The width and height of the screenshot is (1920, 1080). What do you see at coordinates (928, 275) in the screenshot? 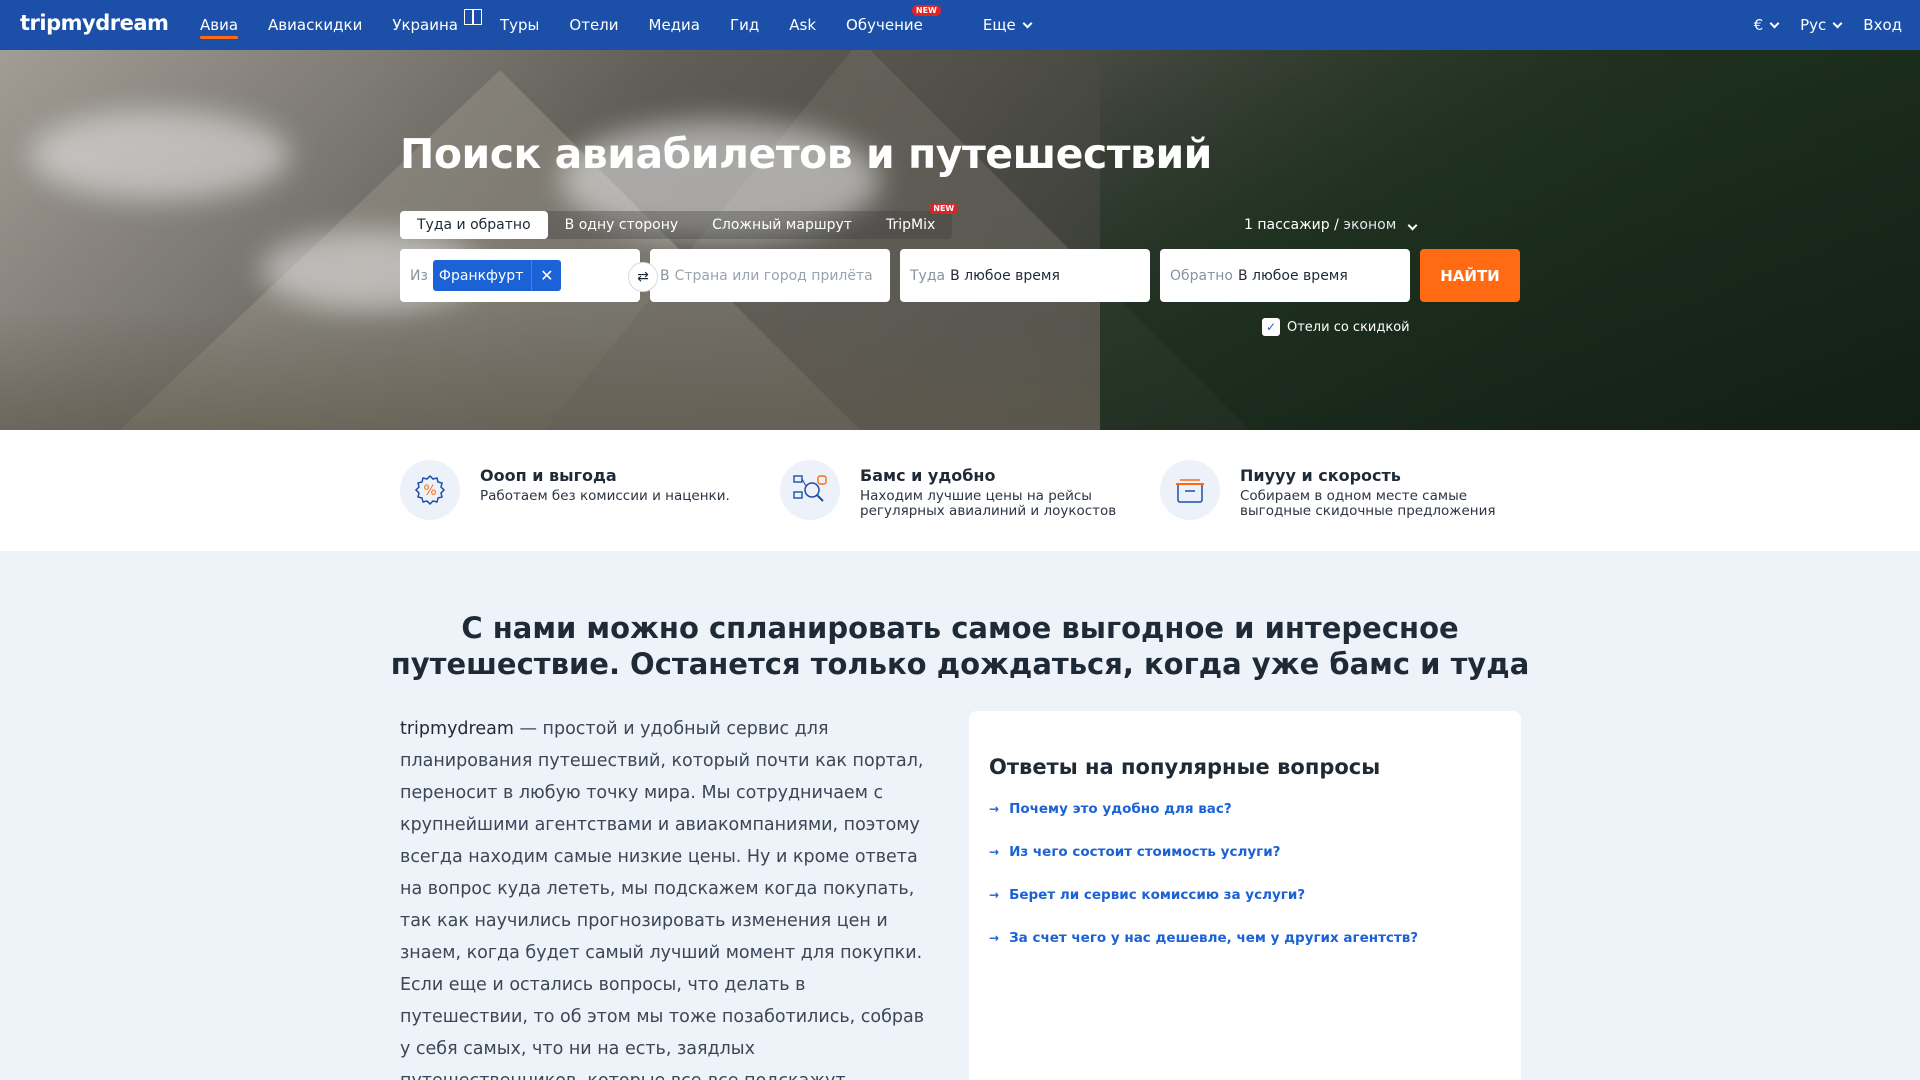
I see `depart-prefix: Туда` at bounding box center [928, 275].